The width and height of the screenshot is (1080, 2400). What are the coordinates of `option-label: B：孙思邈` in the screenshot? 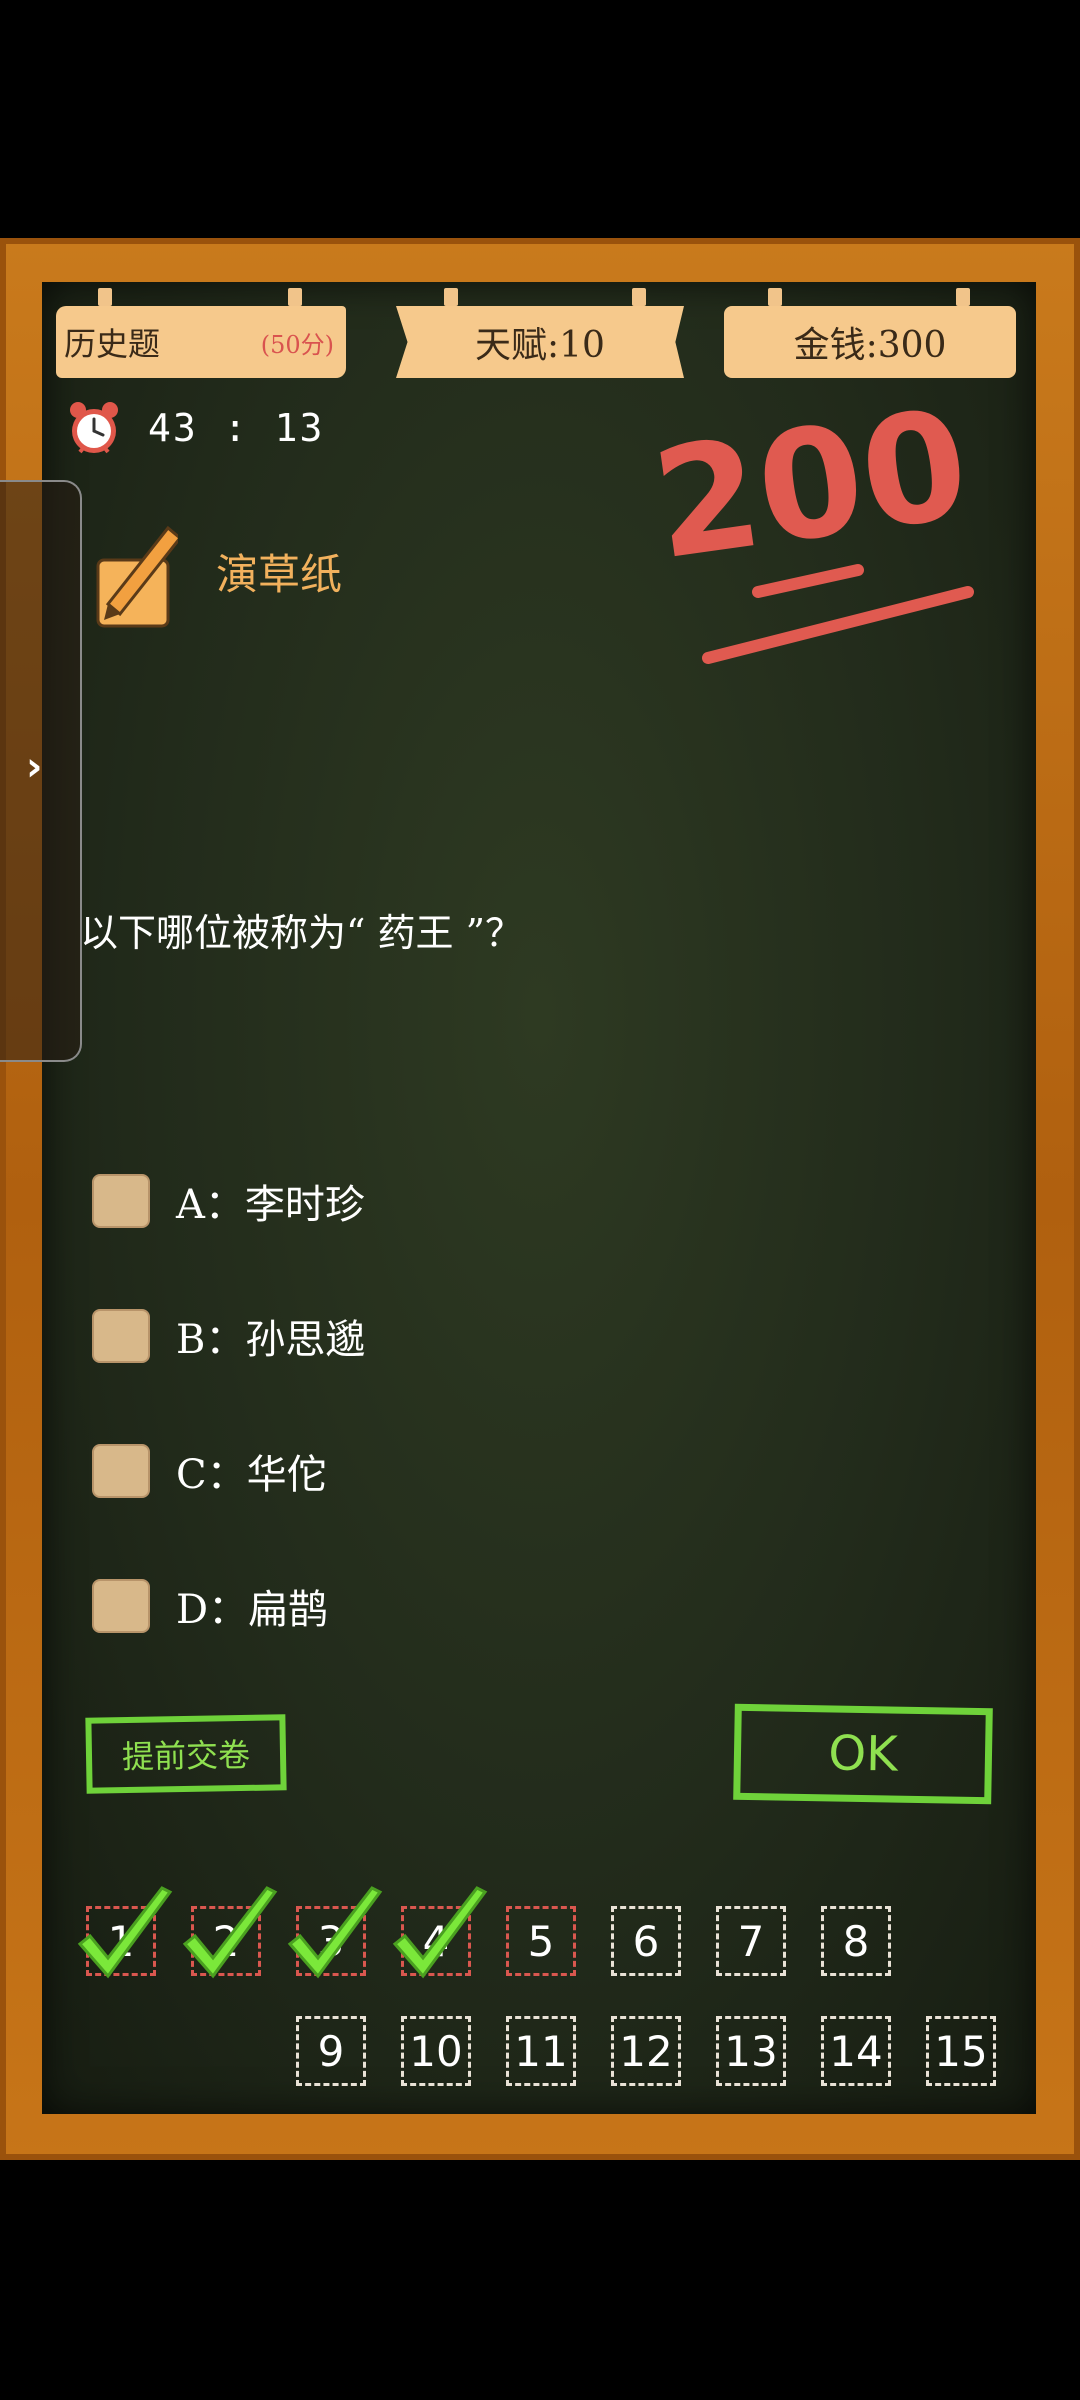 It's located at (271, 1340).